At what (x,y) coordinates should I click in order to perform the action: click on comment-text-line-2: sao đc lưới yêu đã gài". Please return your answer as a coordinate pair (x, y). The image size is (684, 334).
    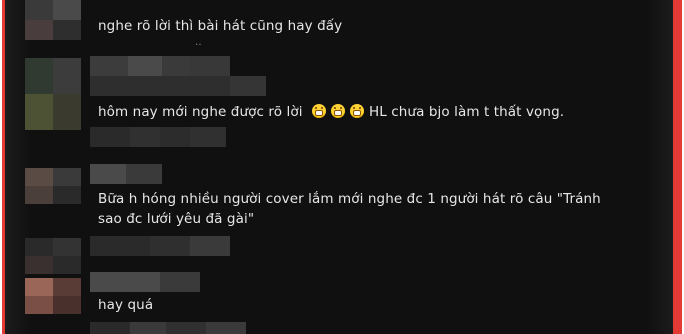
    Looking at the image, I should click on (176, 219).